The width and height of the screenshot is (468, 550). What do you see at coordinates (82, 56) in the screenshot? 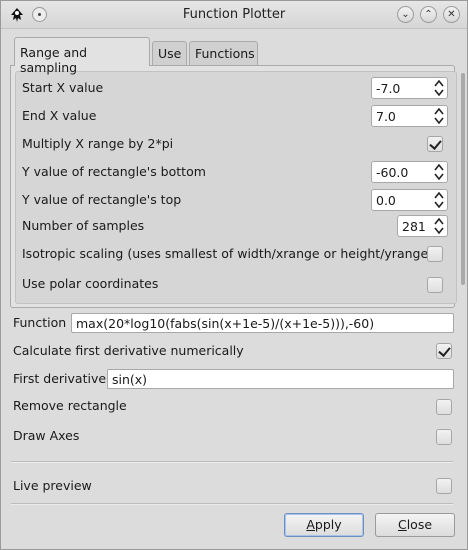
I see `tab-range-and-sampling: Range and sampling` at bounding box center [82, 56].